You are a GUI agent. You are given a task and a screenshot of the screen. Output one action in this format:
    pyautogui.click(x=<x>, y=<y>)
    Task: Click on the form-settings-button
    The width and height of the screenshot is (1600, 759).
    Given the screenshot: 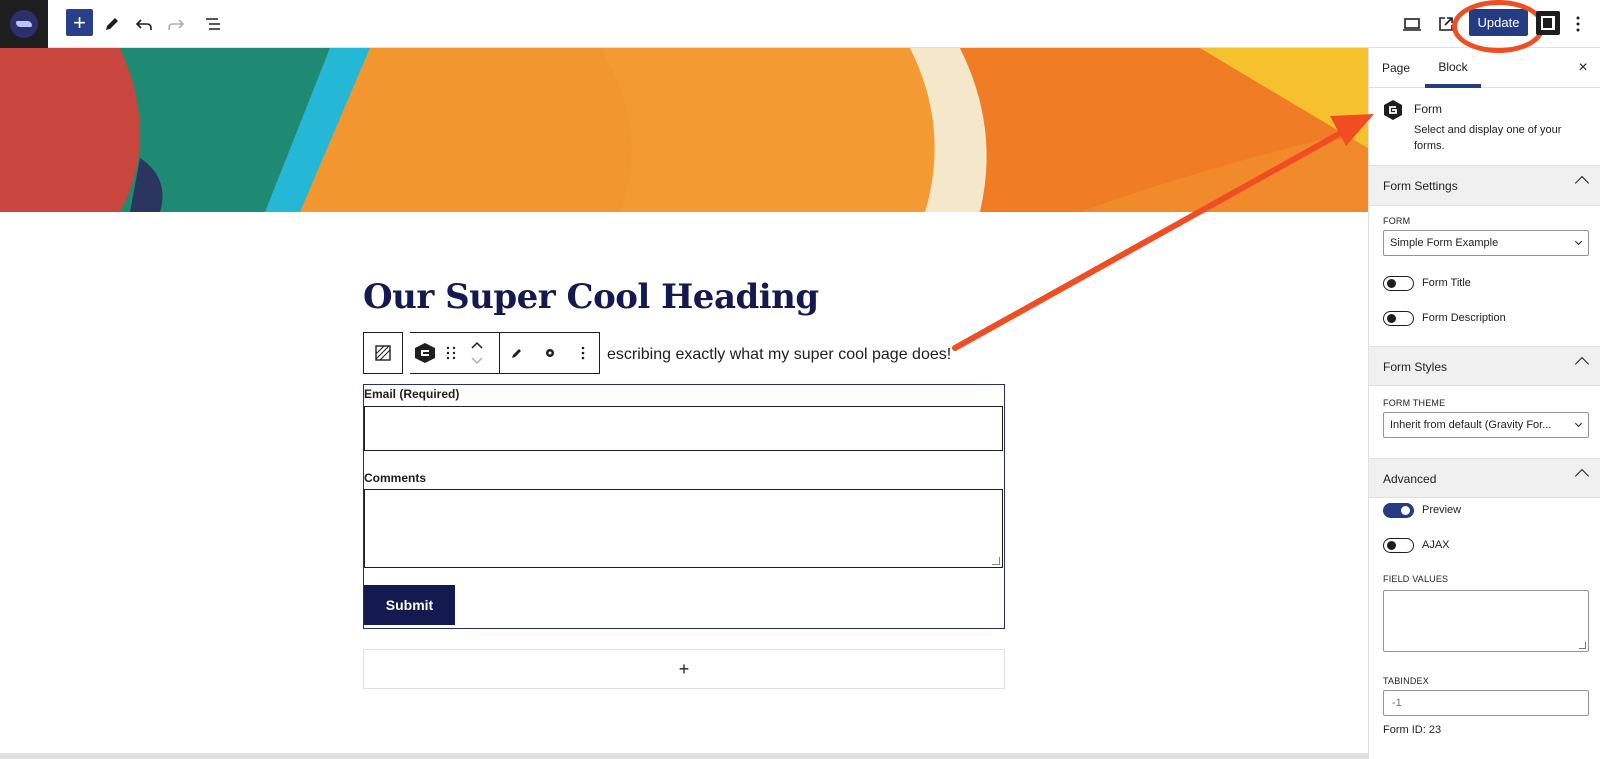 What is the action you would take?
    pyautogui.click(x=550, y=353)
    